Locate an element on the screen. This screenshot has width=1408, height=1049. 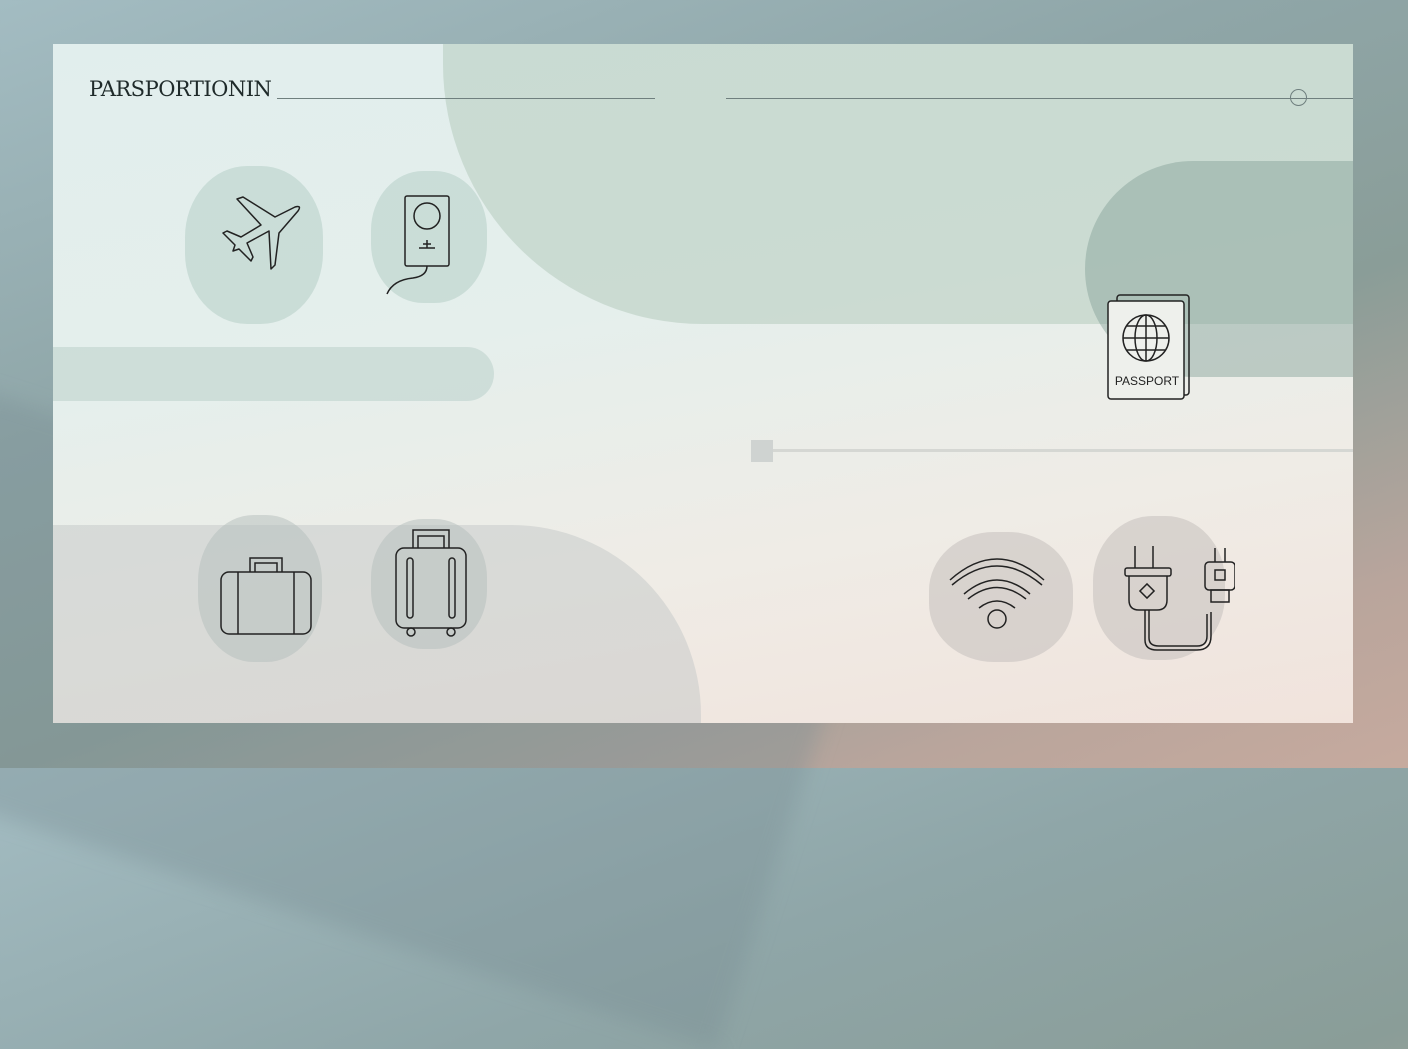
slider-handle is located at coordinates (762, 451).